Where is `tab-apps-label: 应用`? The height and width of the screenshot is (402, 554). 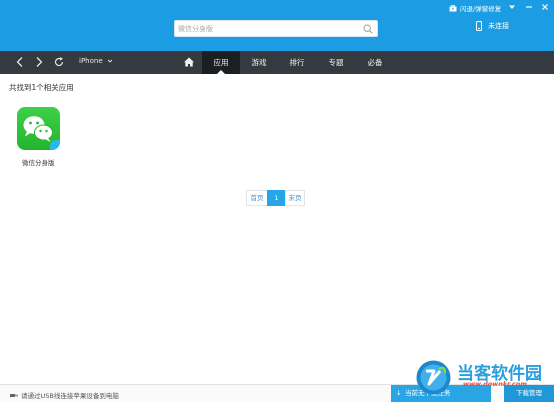 tab-apps-label: 应用 is located at coordinates (221, 62).